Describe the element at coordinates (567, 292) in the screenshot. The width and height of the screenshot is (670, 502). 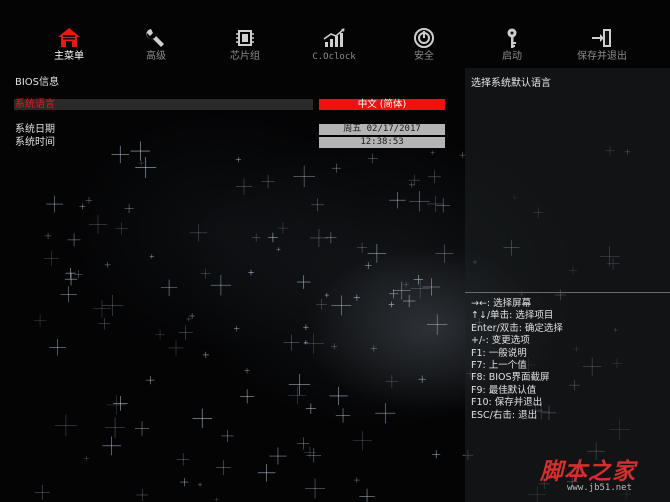
I see `help-divider` at that location.